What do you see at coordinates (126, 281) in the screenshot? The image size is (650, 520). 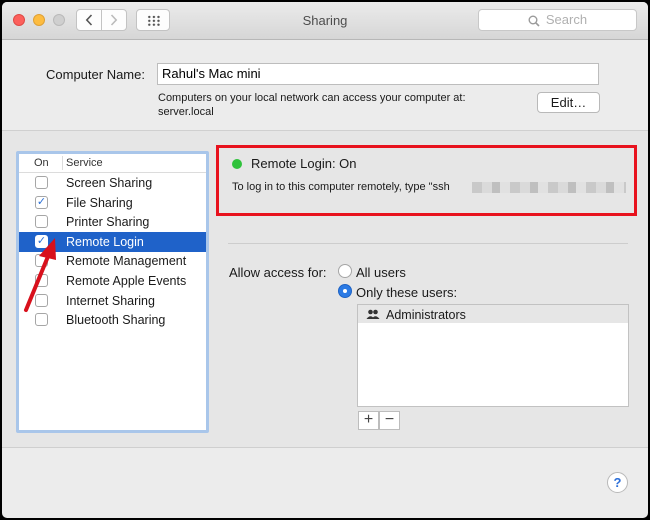 I see `service-label: Remote Apple Events` at bounding box center [126, 281].